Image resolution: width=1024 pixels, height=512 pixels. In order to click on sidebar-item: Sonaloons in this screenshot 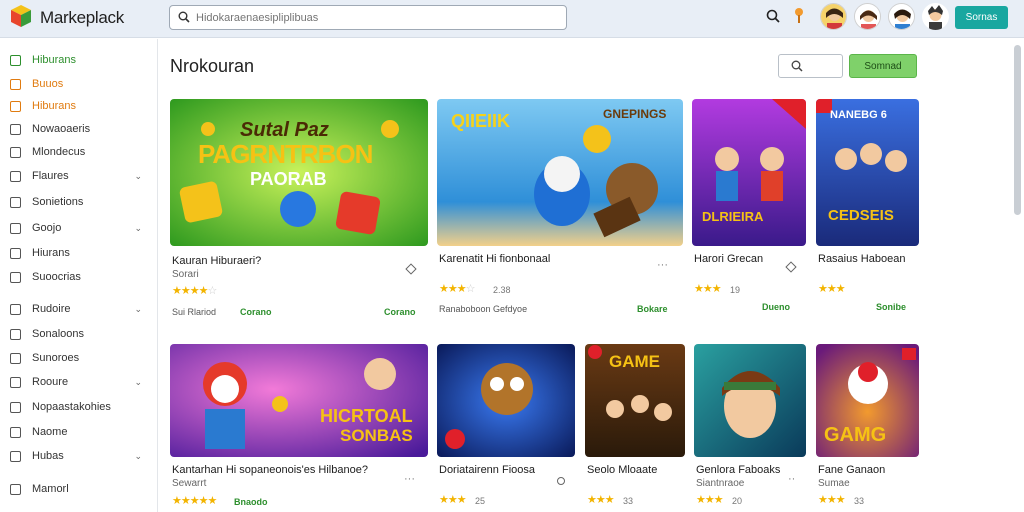, I will do `click(79, 335)`.